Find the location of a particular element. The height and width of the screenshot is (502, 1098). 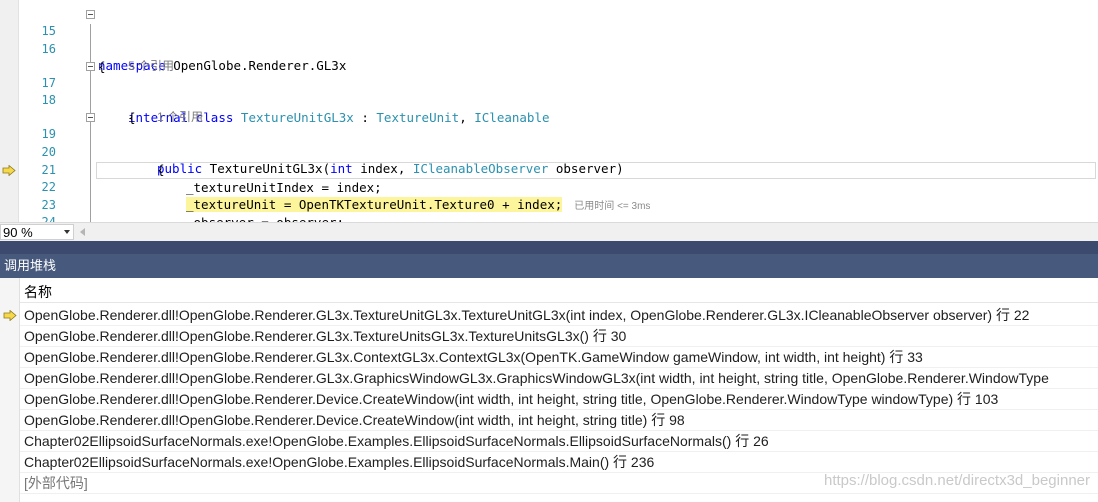

line-number: 24 is located at coordinates (48, 218).